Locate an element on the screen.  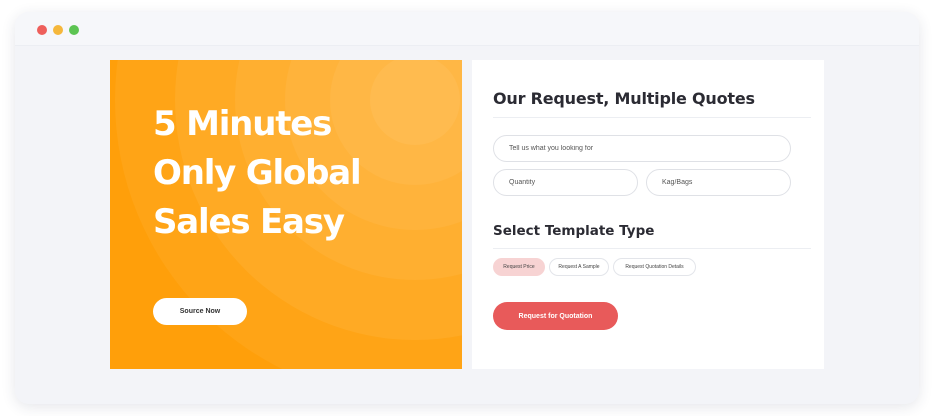
source-now-button: Source Now is located at coordinates (200, 311).